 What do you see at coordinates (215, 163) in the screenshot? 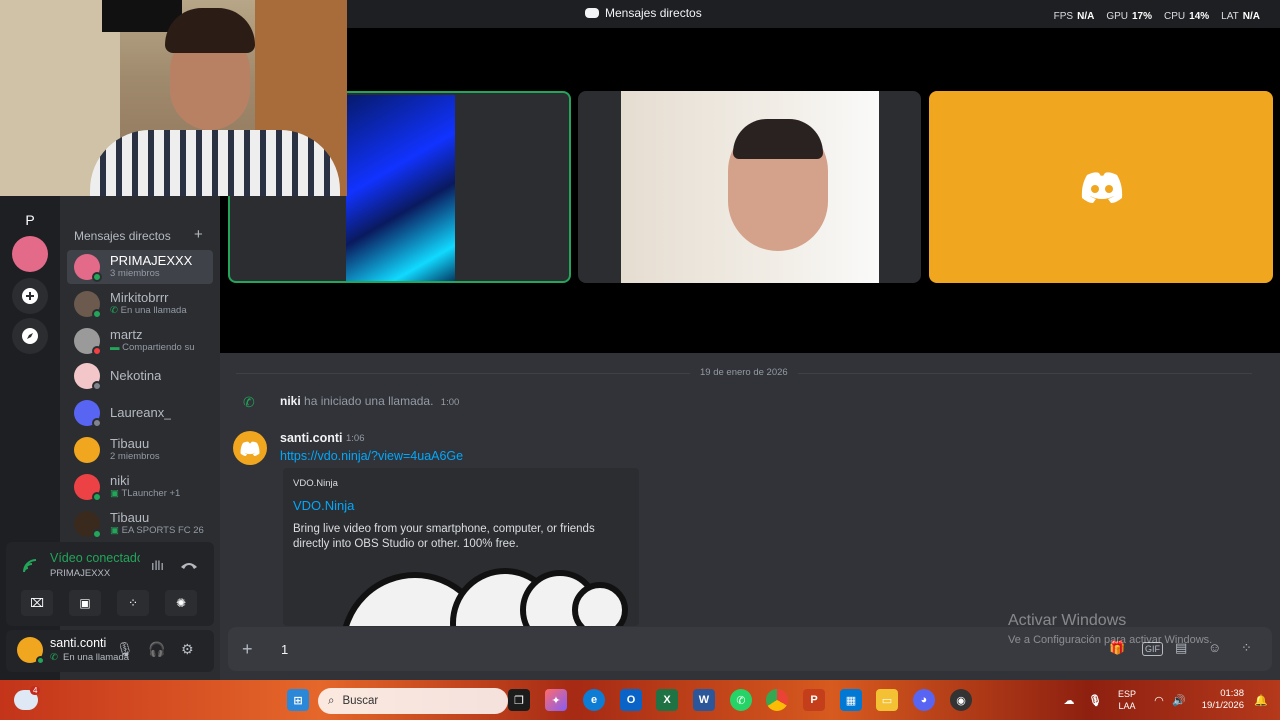
I see `webcam-shirt` at bounding box center [215, 163].